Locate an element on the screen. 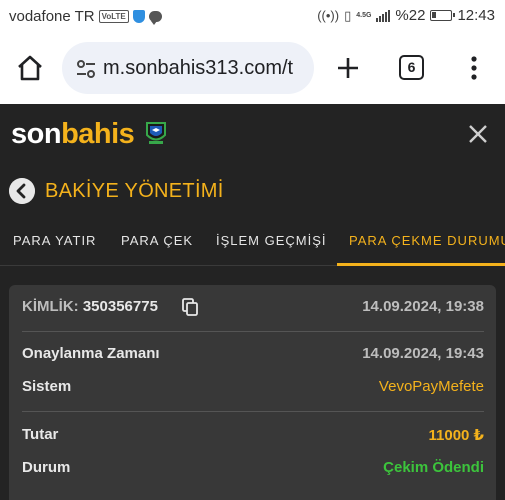 Image resolution: width=505 pixels, height=500 pixels. approval-time: 14.09.2024, 19:43 is located at coordinates (423, 353).